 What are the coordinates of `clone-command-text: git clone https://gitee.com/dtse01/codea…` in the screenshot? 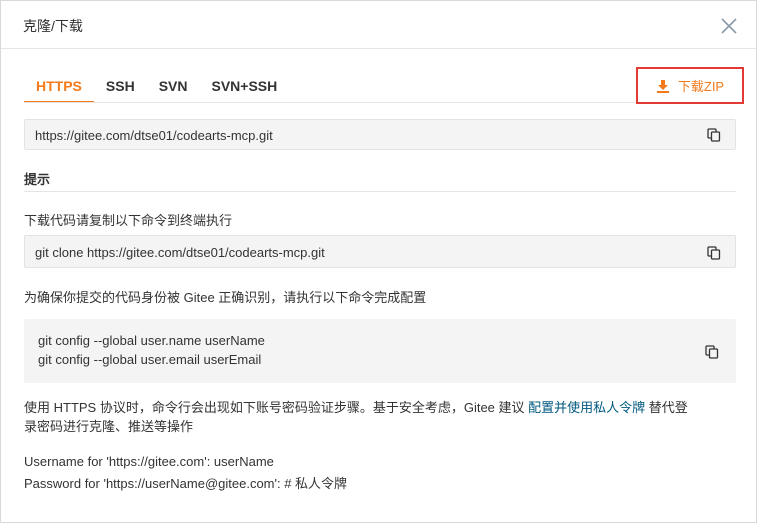 It's located at (180, 252).